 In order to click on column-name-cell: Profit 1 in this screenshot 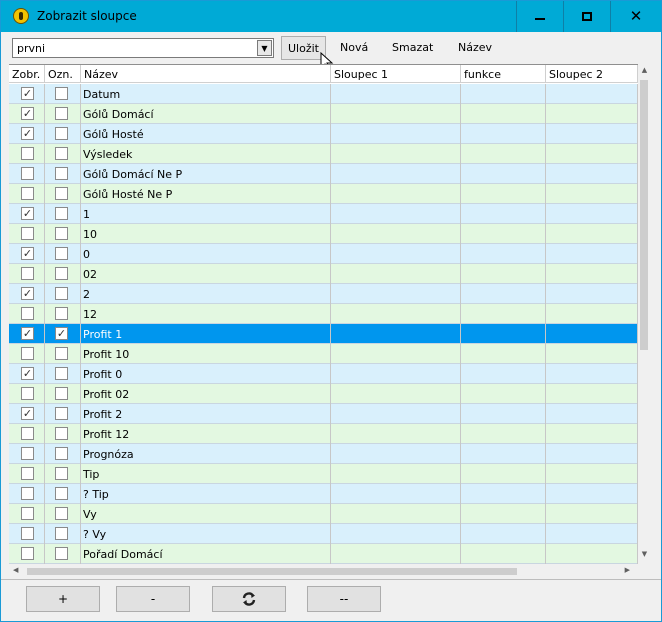, I will do `click(206, 334)`.